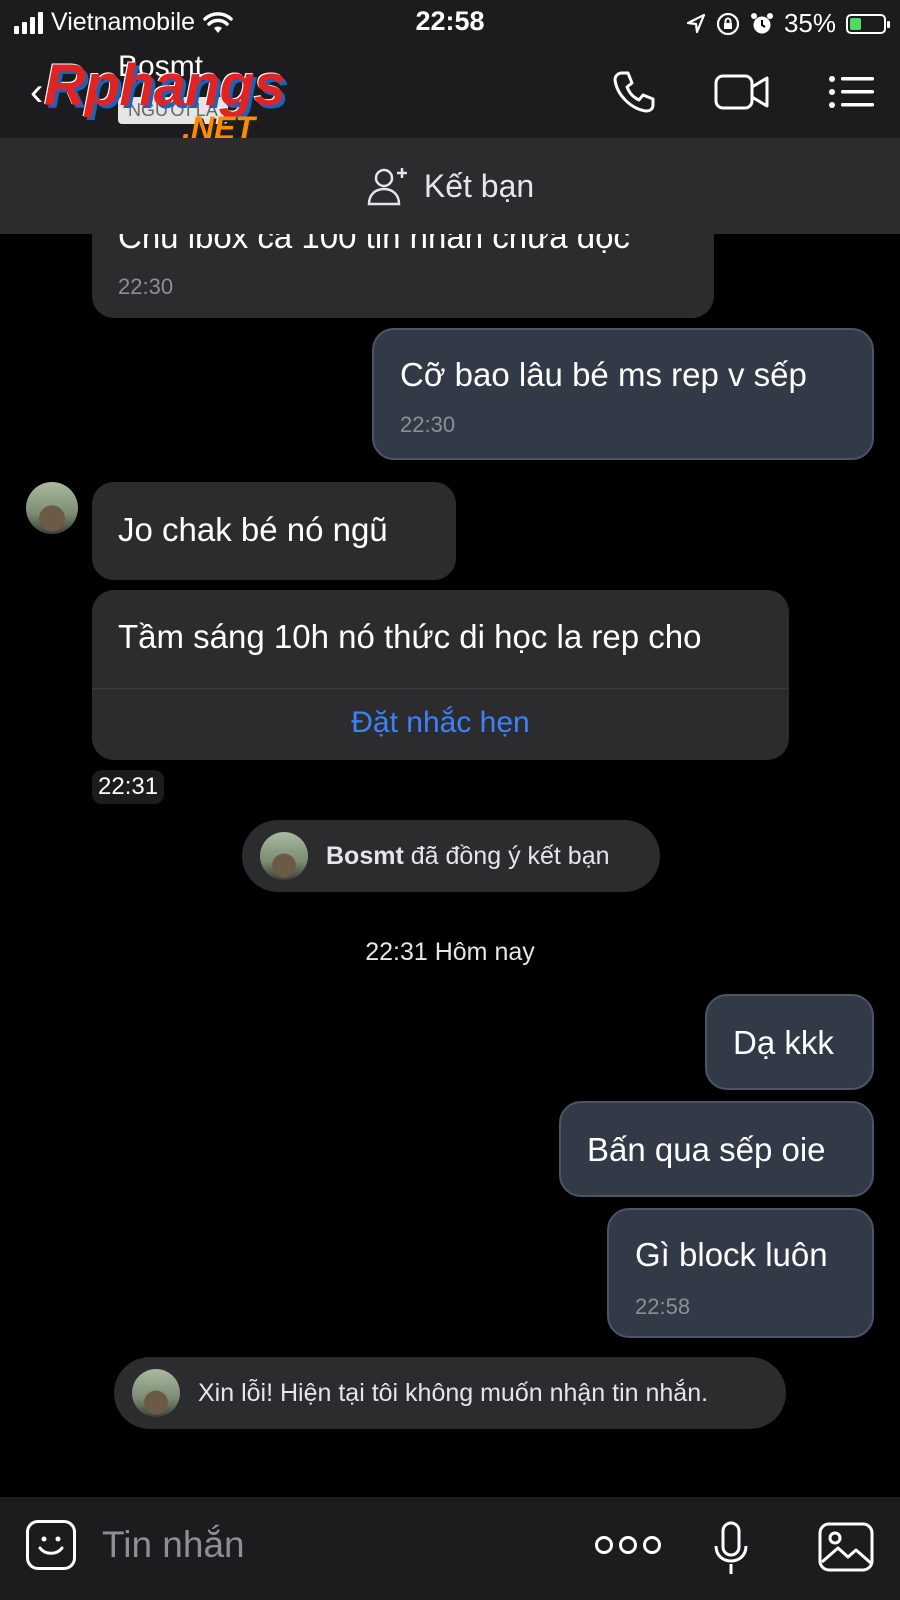 The width and height of the screenshot is (900, 1600). I want to click on image-icon, so click(846, 1549).